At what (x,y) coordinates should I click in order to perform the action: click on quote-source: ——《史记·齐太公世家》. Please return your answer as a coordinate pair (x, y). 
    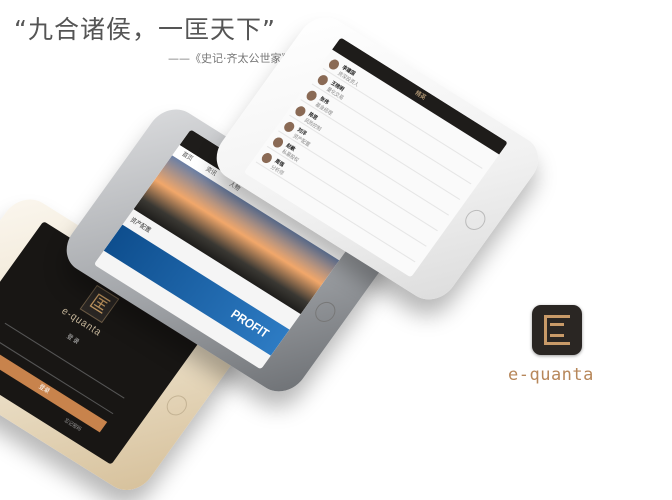
    Looking at the image, I should click on (230, 58).